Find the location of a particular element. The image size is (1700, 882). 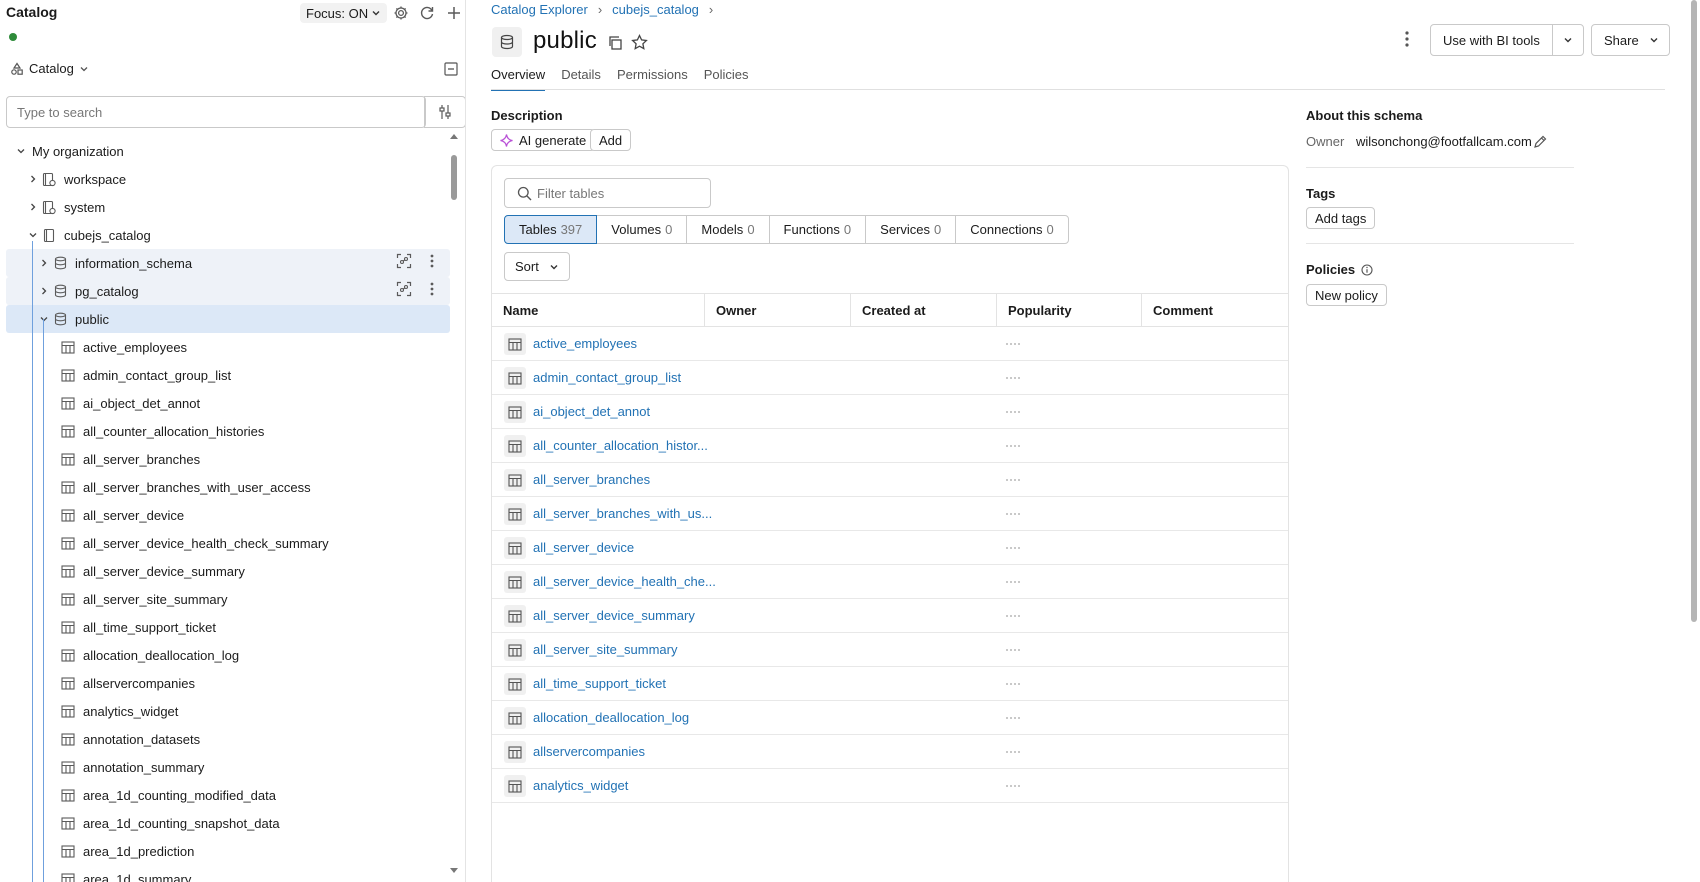

tab-details: Details is located at coordinates (581, 79).